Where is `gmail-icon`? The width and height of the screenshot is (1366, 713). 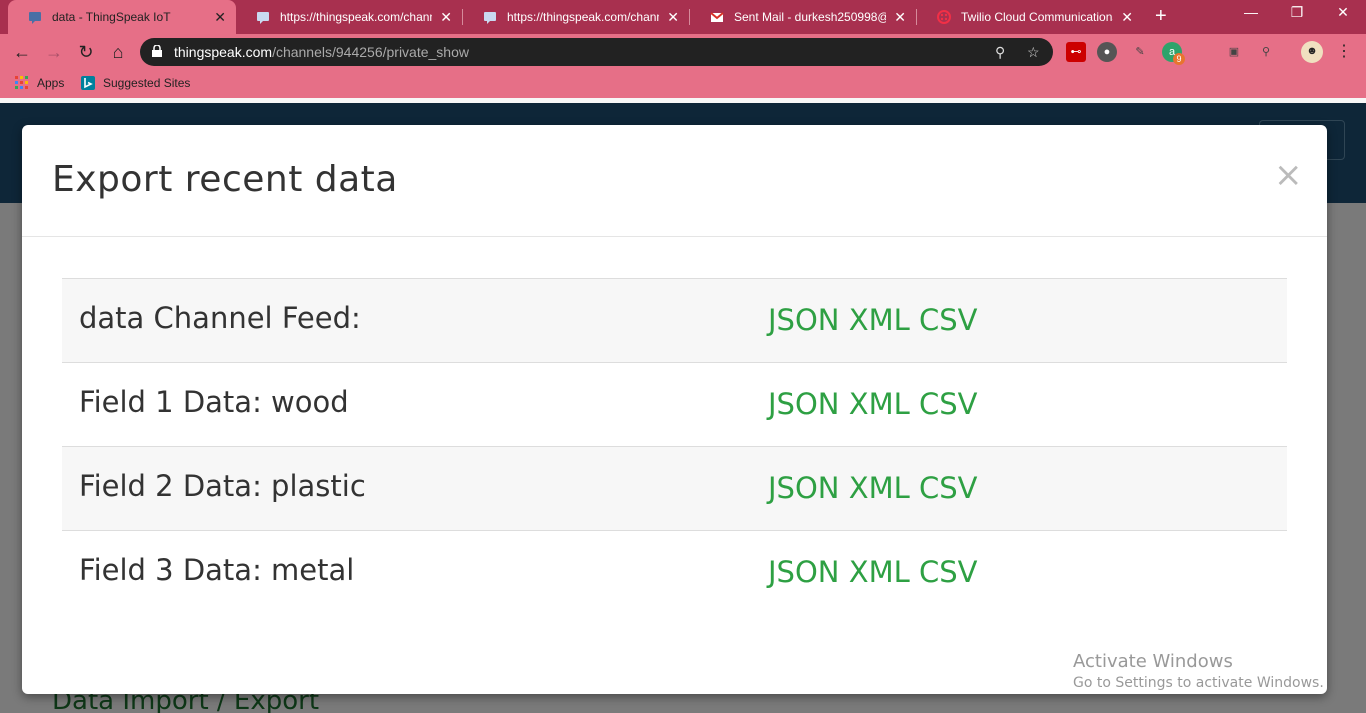
gmail-icon is located at coordinates (717, 17).